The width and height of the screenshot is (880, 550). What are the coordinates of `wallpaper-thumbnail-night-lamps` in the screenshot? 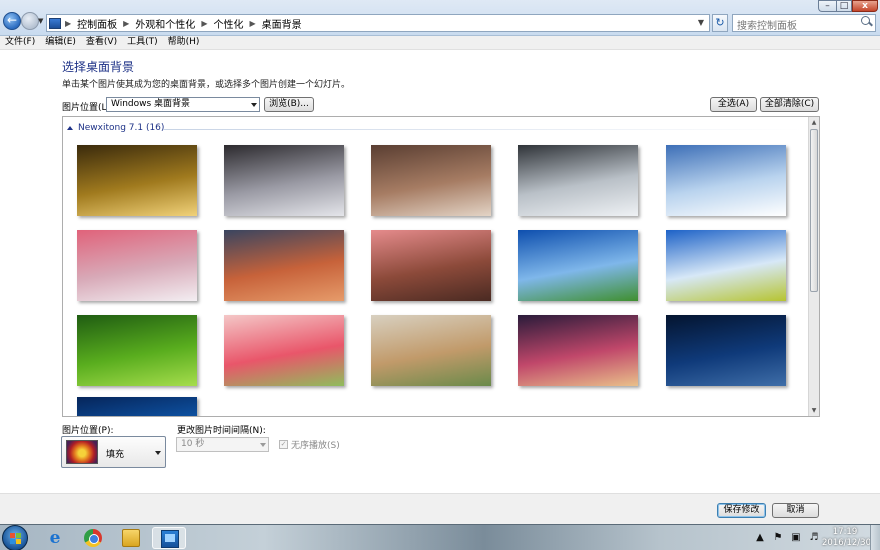 It's located at (726, 350).